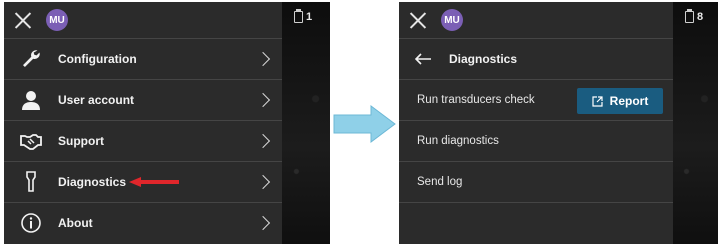 The image size is (718, 244). I want to click on row-send-log: Send log, so click(536, 181).